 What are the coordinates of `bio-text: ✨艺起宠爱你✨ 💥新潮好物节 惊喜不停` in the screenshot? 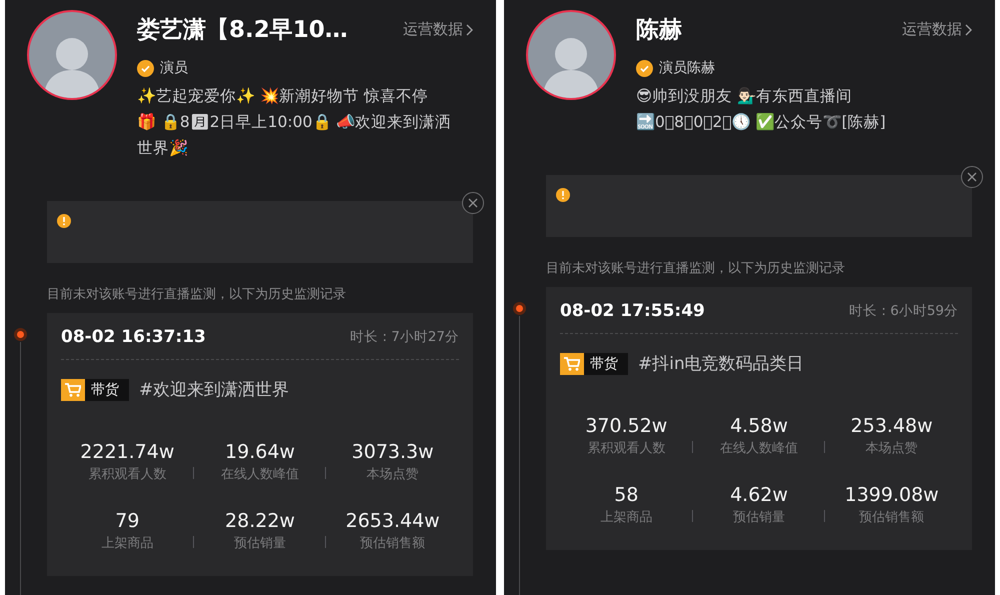 It's located at (283, 96).